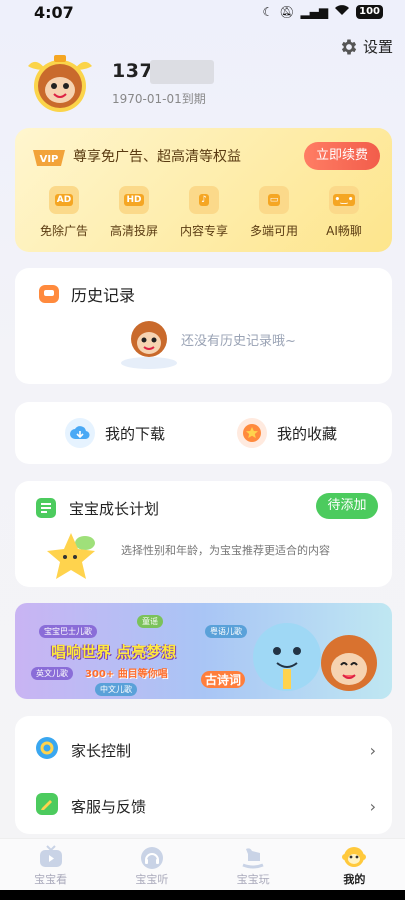 The image size is (405, 900). What do you see at coordinates (80, 433) in the screenshot?
I see `download-icon` at bounding box center [80, 433].